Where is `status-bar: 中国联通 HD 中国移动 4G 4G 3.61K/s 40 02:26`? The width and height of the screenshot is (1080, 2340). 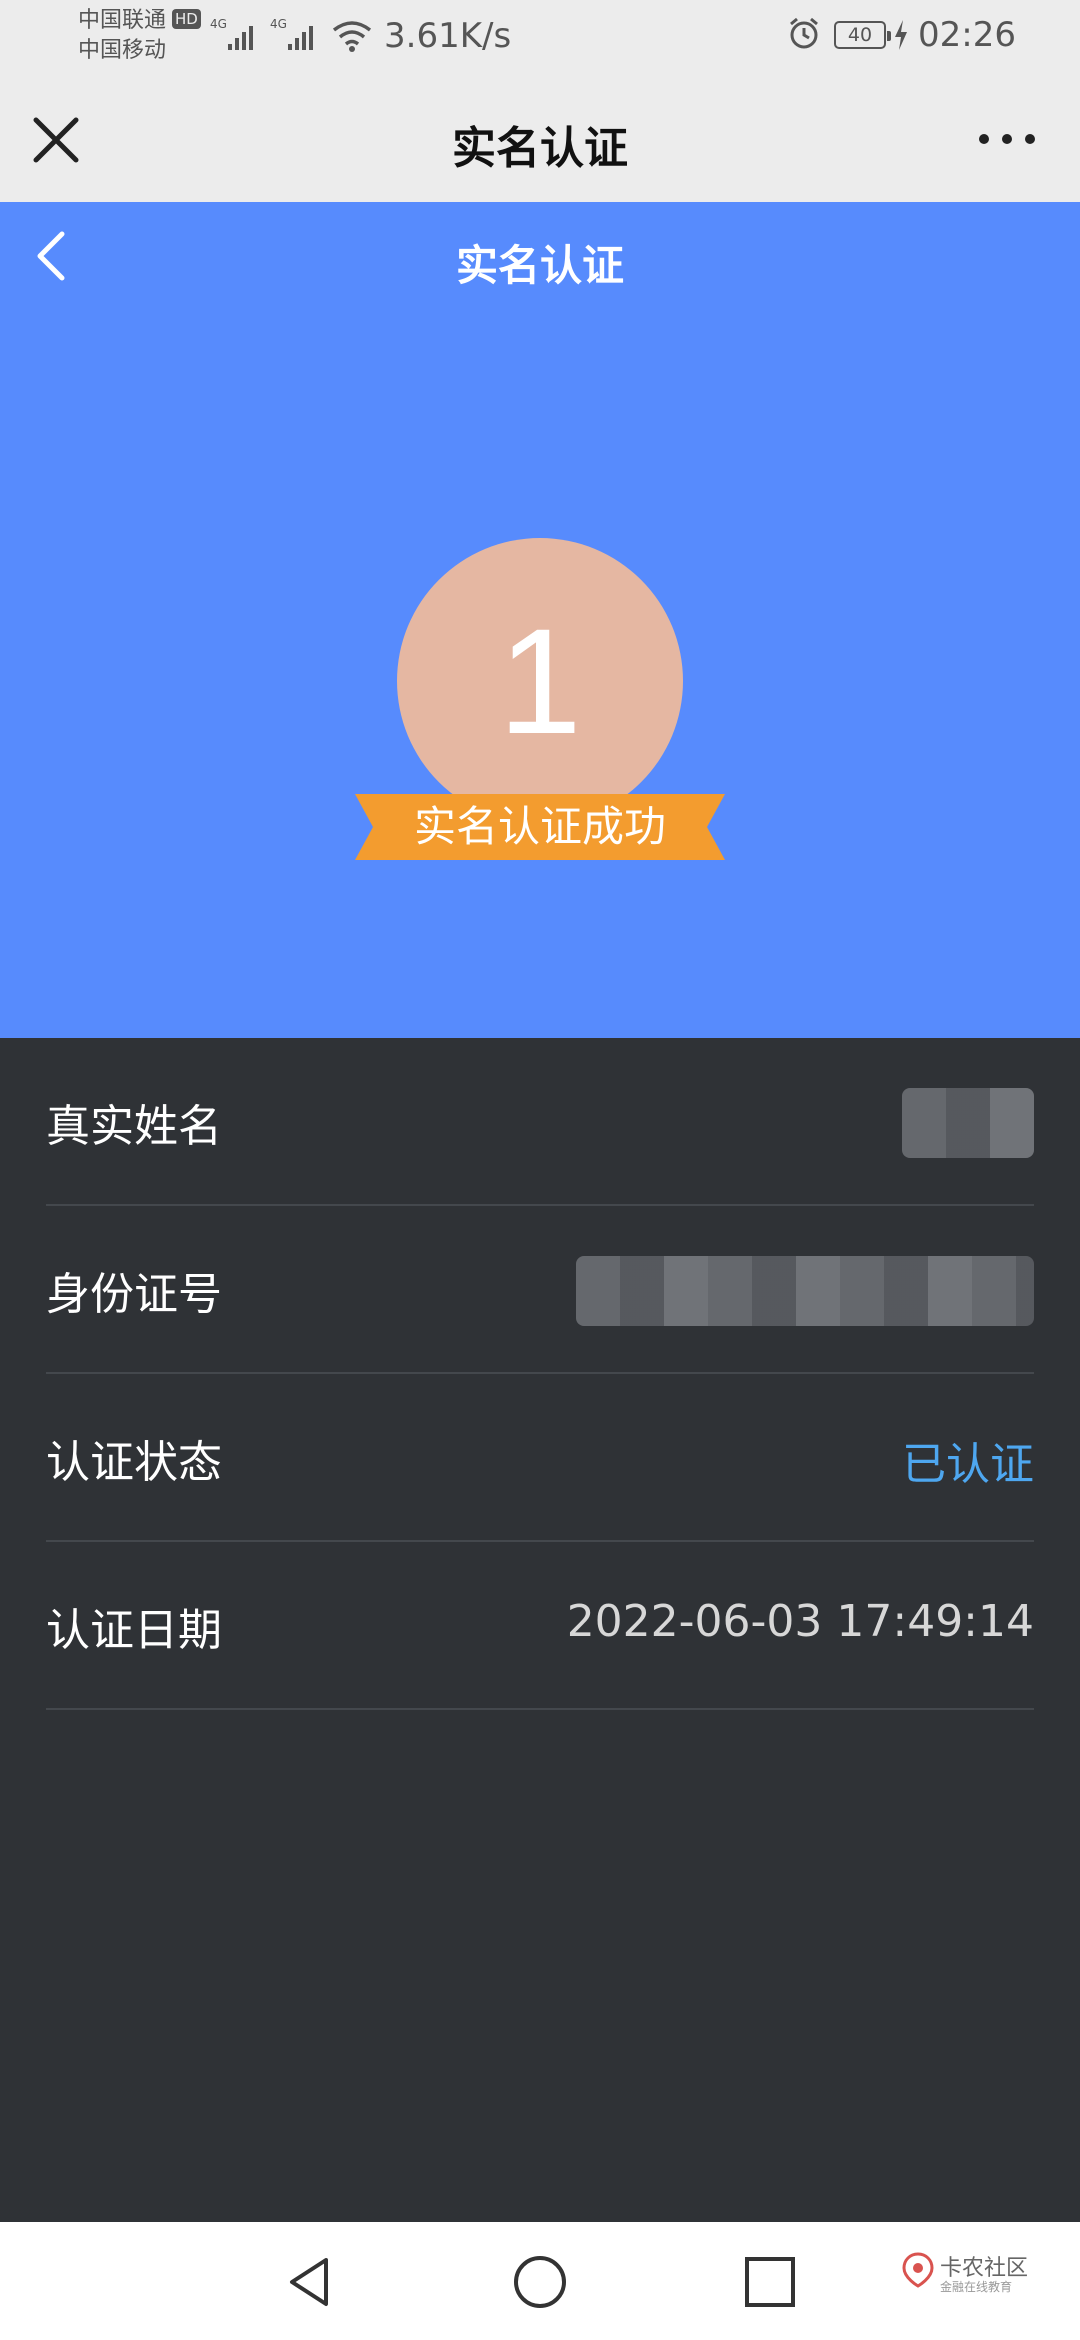 status-bar: 中国联通 HD 中国移动 4G 4G 3.61K/s 40 02:26 is located at coordinates (540, 37).